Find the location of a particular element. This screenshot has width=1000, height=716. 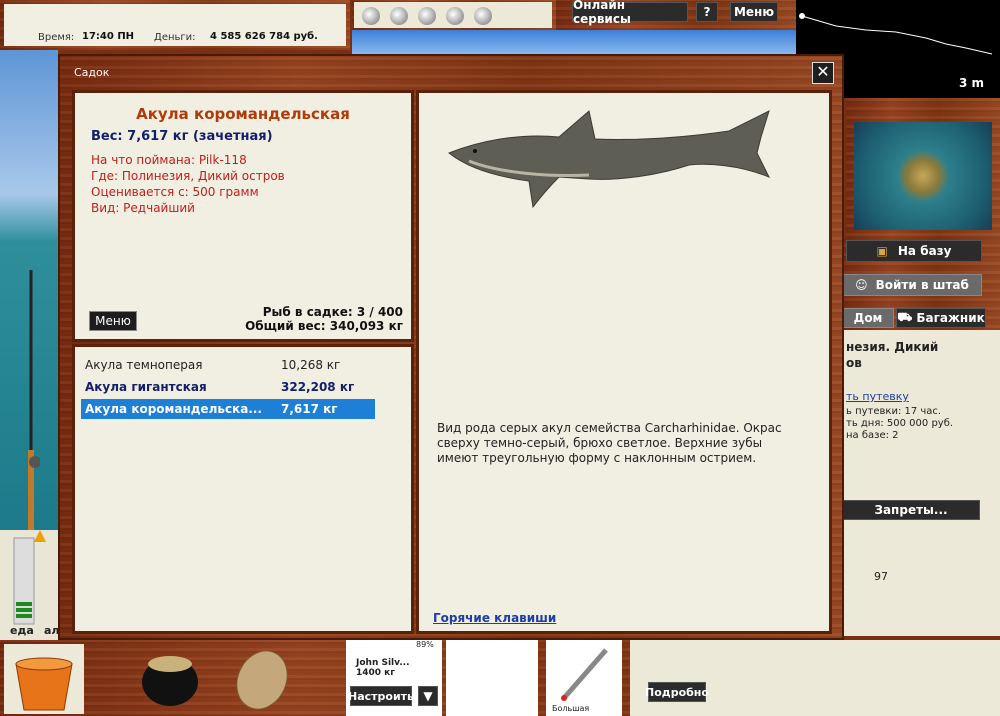

food-meter: еда ал is located at coordinates (29, 585).